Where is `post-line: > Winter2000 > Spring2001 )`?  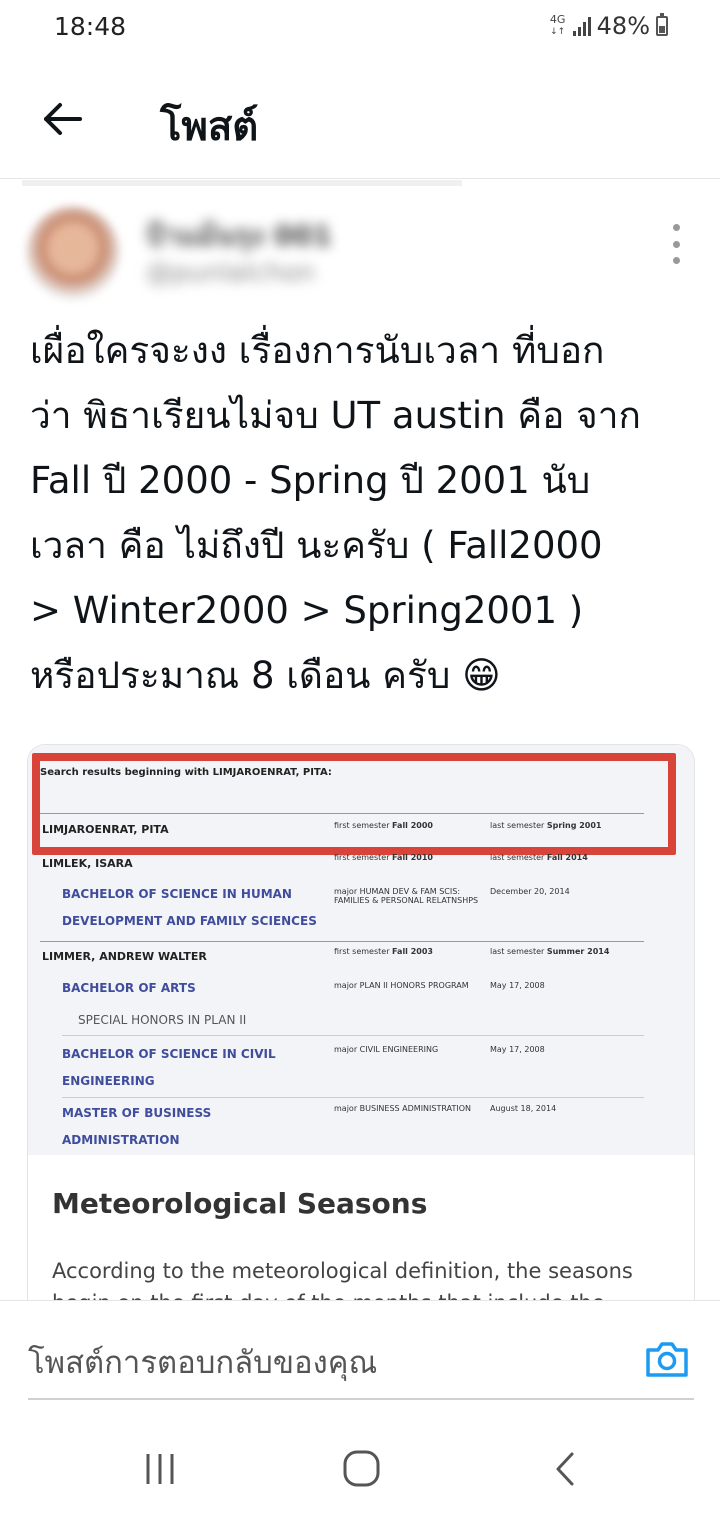 post-line: > Winter2000 > Spring2001 ) is located at coordinates (307, 610).